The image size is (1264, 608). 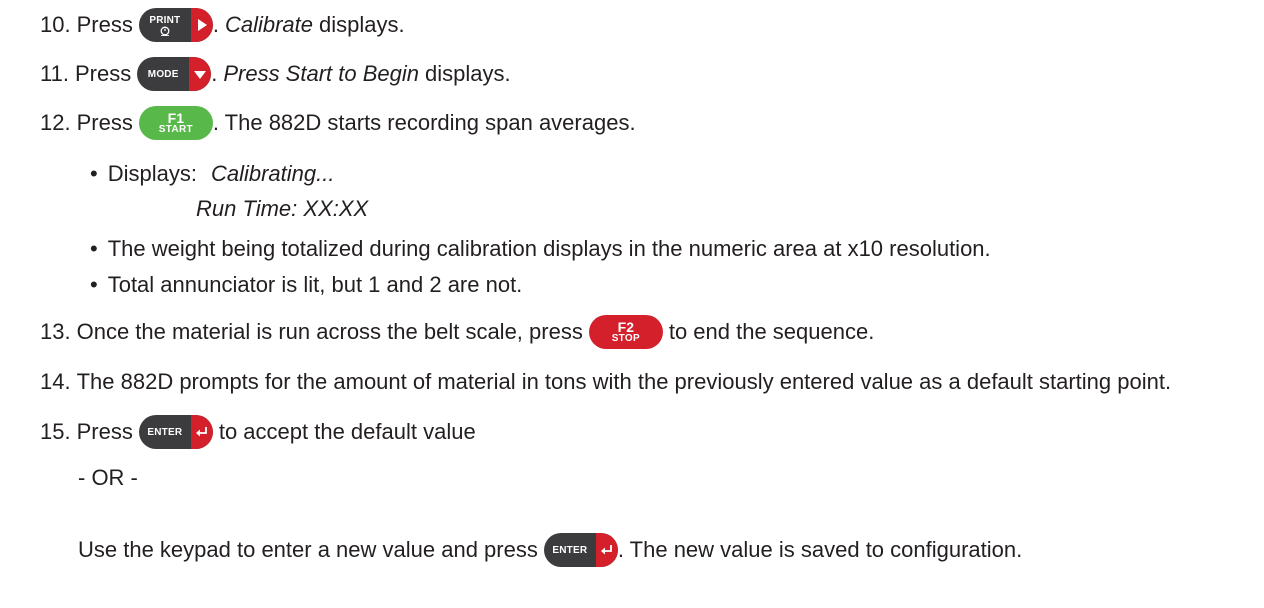 I want to click on arrow-right-icon, so click(x=202, y=25).